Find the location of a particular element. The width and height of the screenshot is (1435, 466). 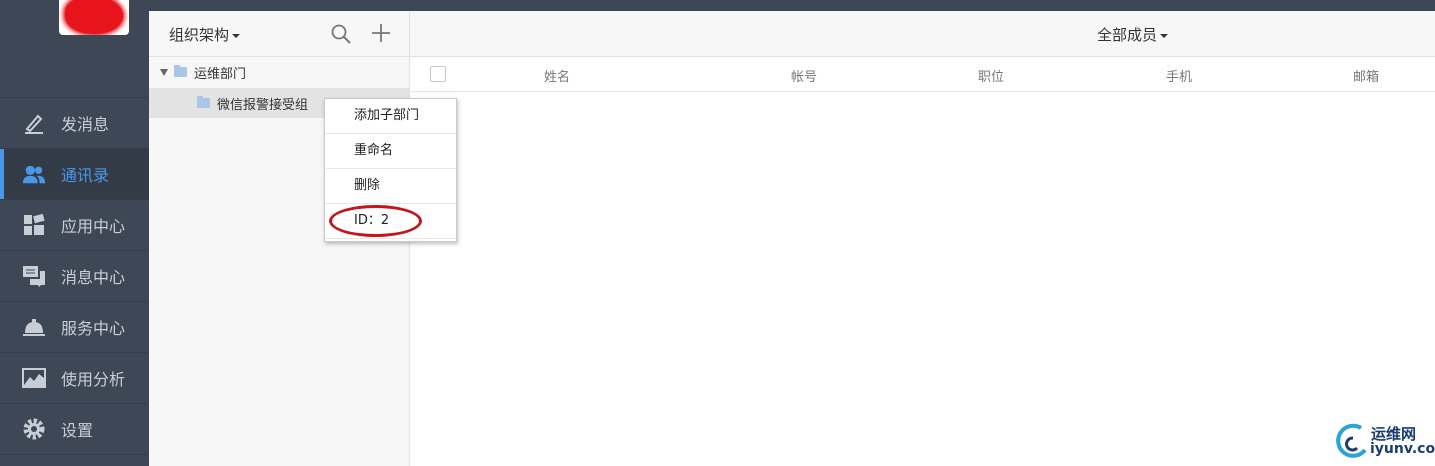

sidebar-item-message-center: 消息中心 is located at coordinates (74, 275).